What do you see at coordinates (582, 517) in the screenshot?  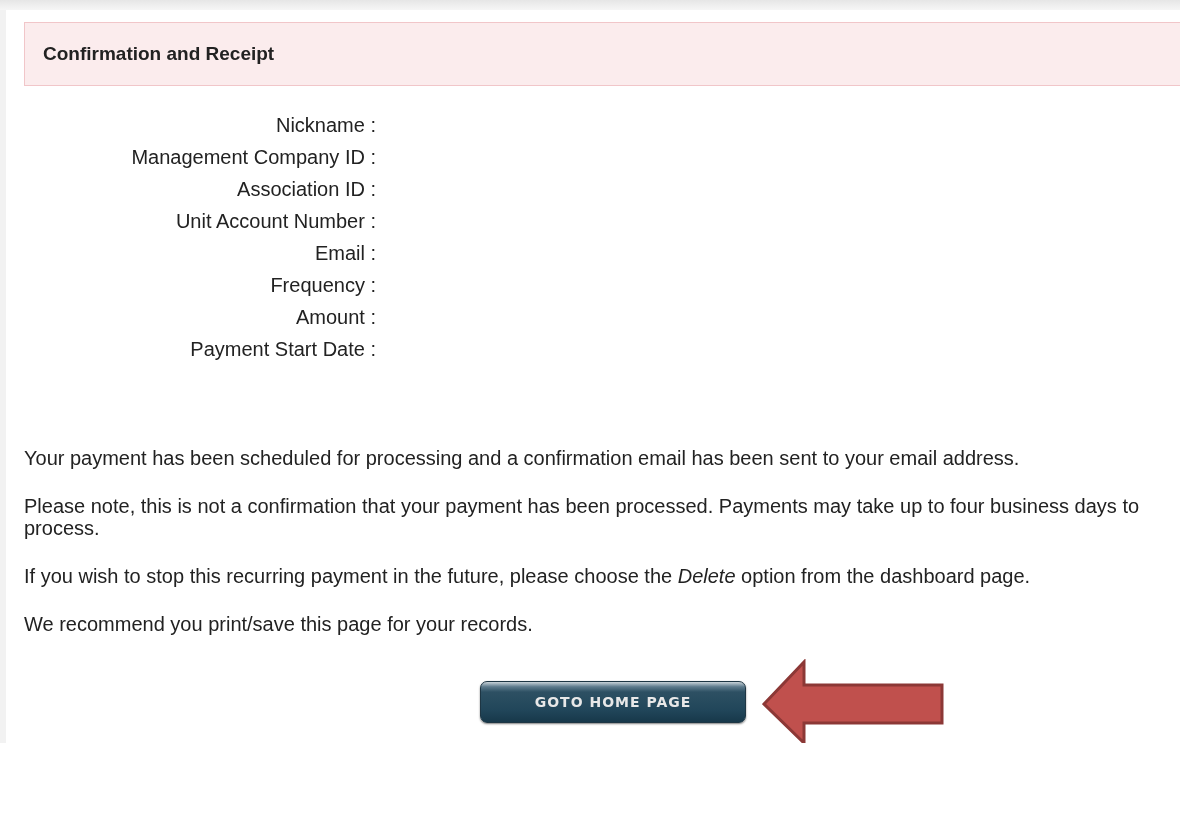 I see `message-text: Please note, this is not a confirmation that your payment has been processed. Payments may take up to four business days to process.` at bounding box center [582, 517].